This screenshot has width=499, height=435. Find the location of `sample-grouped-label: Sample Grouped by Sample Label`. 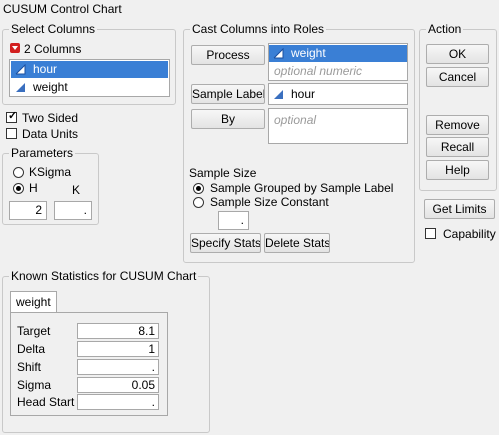

sample-grouped-label: Sample Grouped by Sample Label is located at coordinates (302, 188).